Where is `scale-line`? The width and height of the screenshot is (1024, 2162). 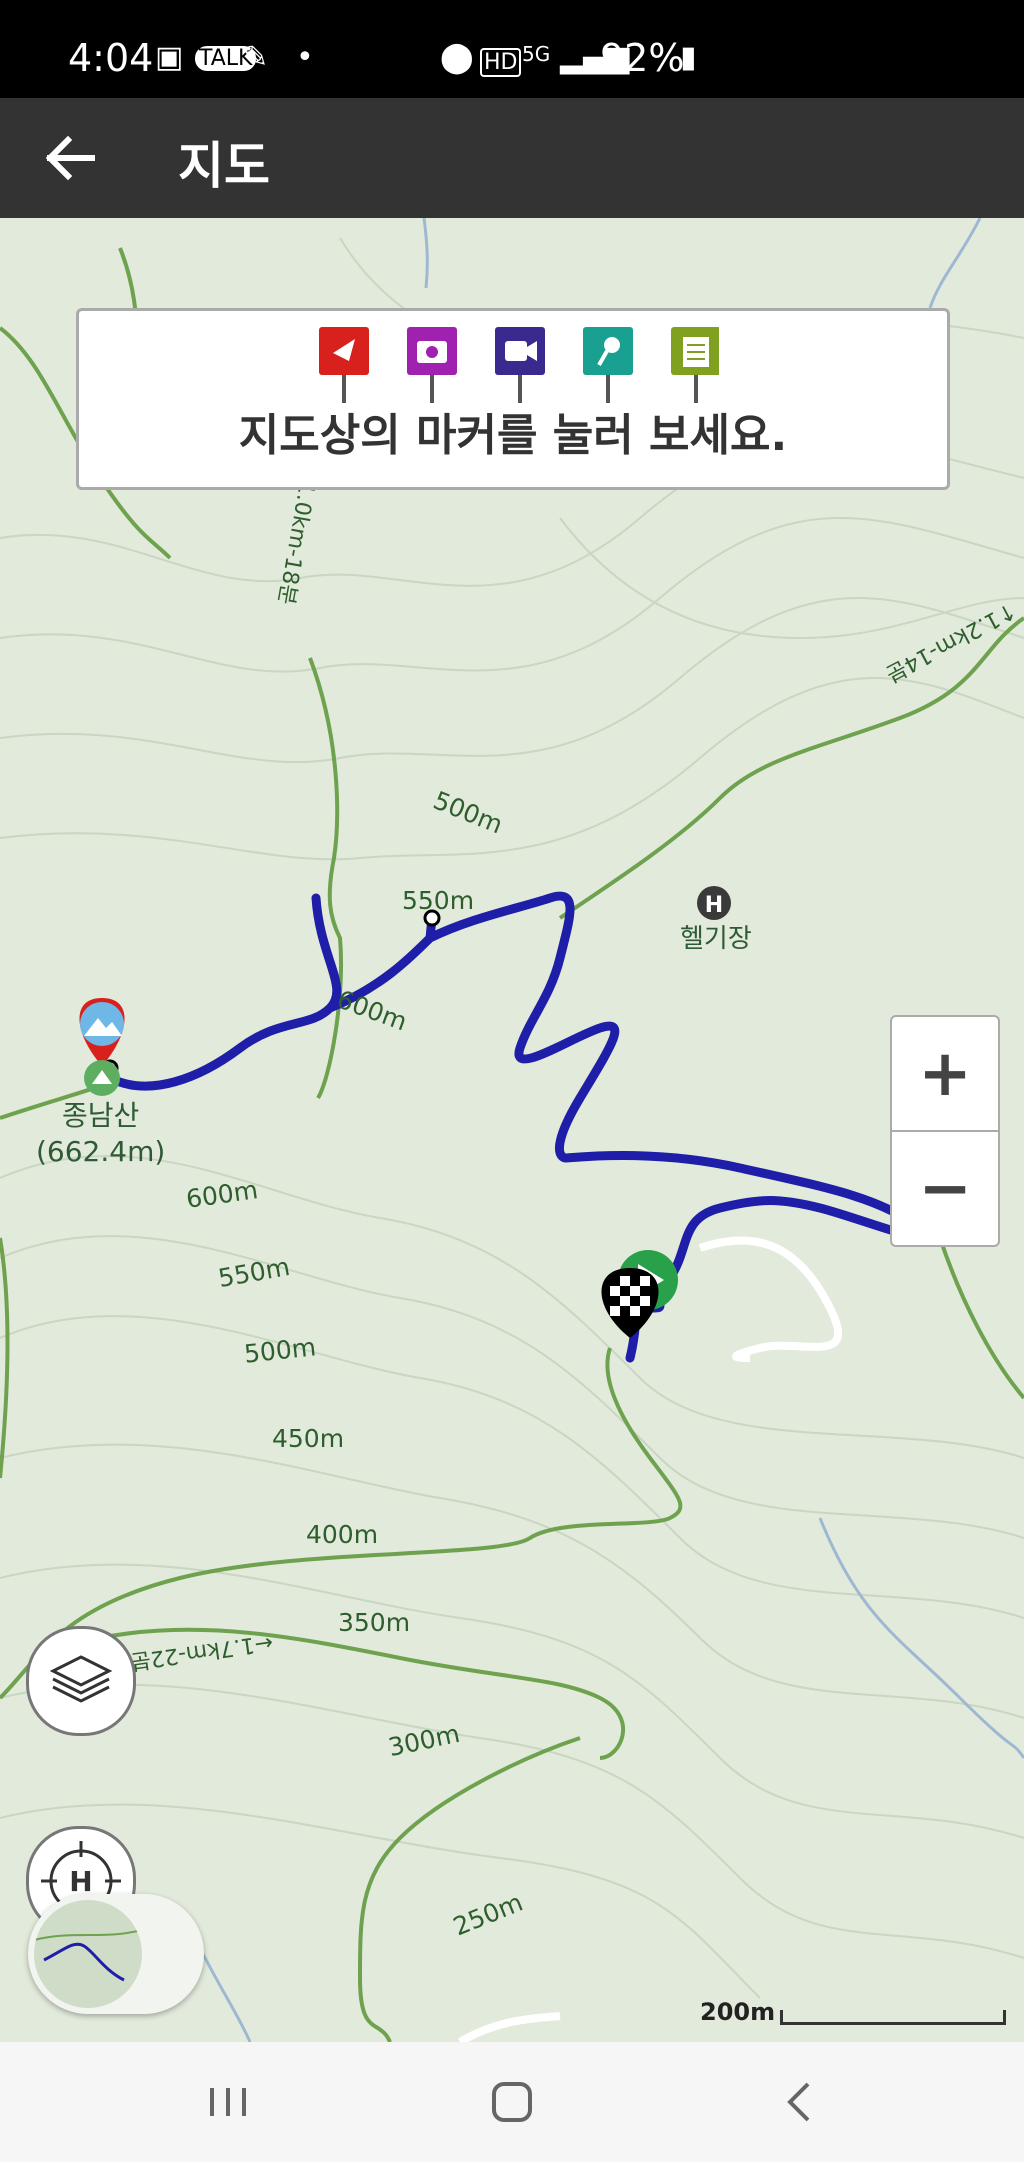
scale-line is located at coordinates (893, 2017).